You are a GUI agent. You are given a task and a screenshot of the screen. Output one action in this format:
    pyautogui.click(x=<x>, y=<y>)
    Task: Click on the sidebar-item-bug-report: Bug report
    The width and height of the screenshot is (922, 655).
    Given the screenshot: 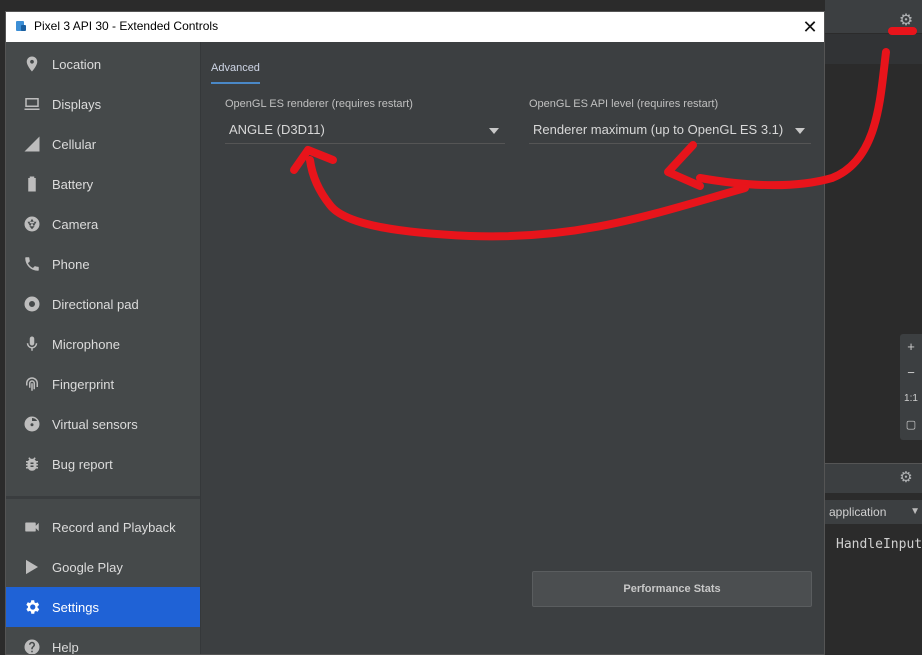 What is the action you would take?
    pyautogui.click(x=103, y=464)
    